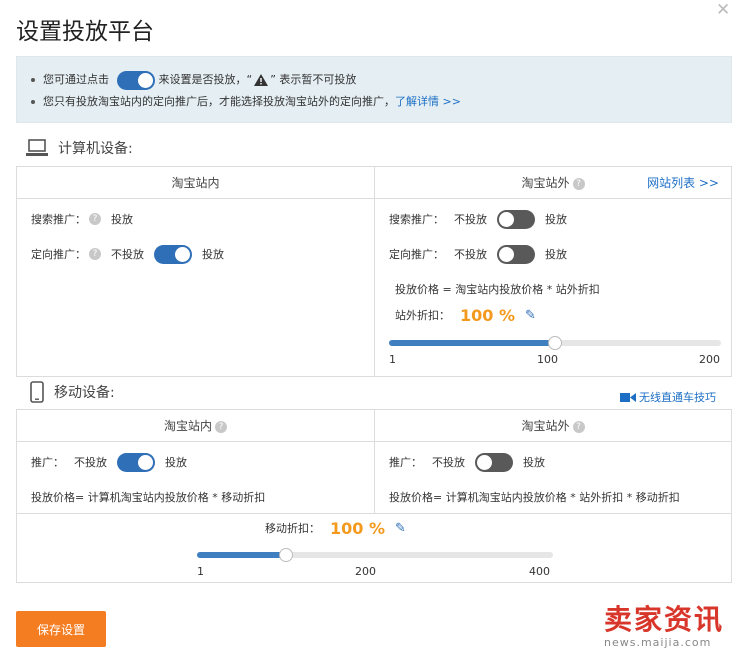 The height and width of the screenshot is (653, 750). Describe the element at coordinates (375, 555) in the screenshot. I see `mobile-discount-slider` at that location.